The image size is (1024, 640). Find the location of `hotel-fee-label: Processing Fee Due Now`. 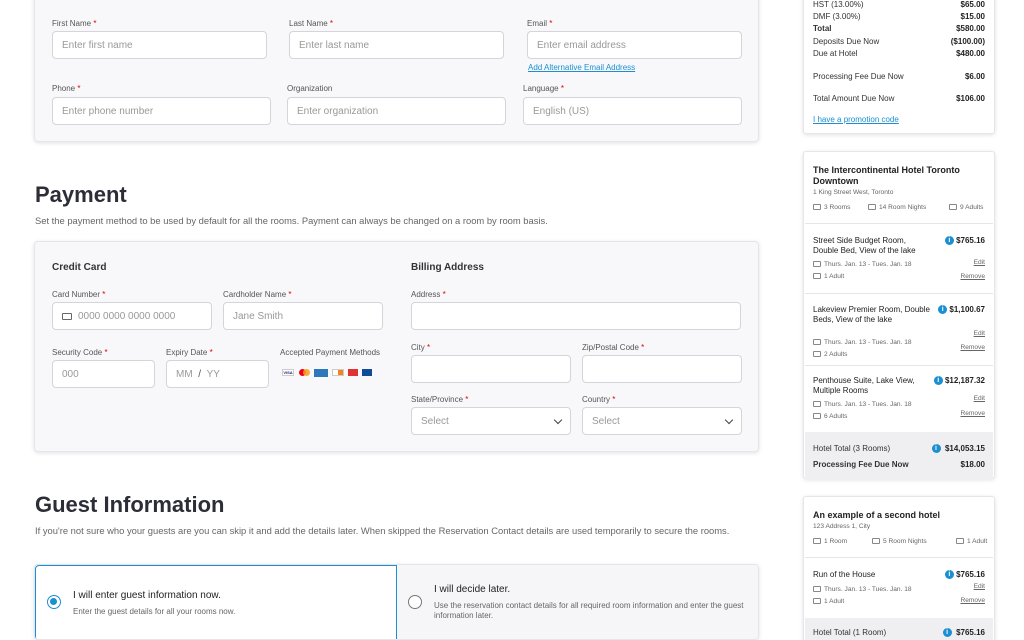

hotel-fee-label: Processing Fee Due Now is located at coordinates (861, 464).